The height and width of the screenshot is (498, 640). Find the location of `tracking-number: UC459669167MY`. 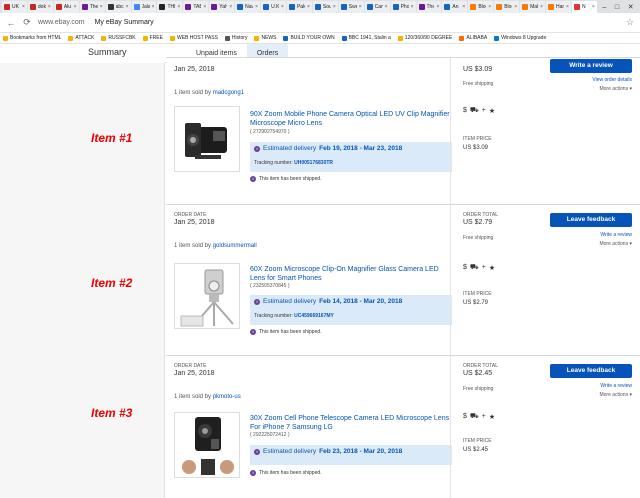

tracking-number: UC459669167MY is located at coordinates (314, 316).